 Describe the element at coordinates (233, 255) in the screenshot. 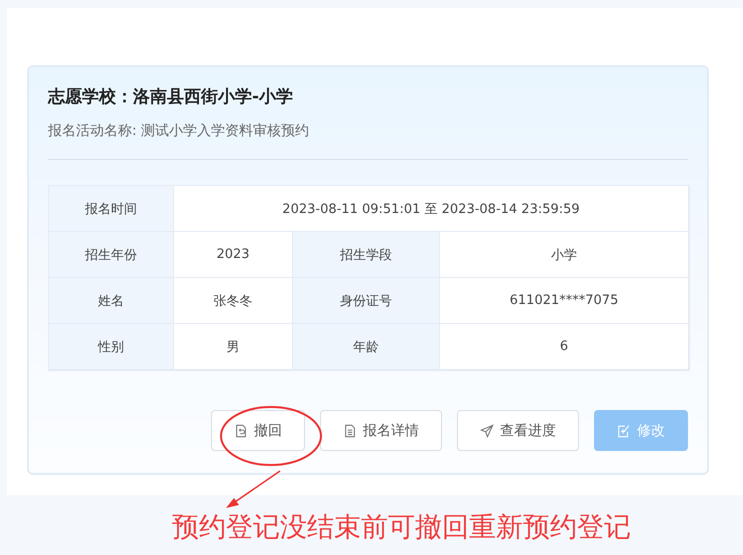

I see `table-cell: 2023` at that location.